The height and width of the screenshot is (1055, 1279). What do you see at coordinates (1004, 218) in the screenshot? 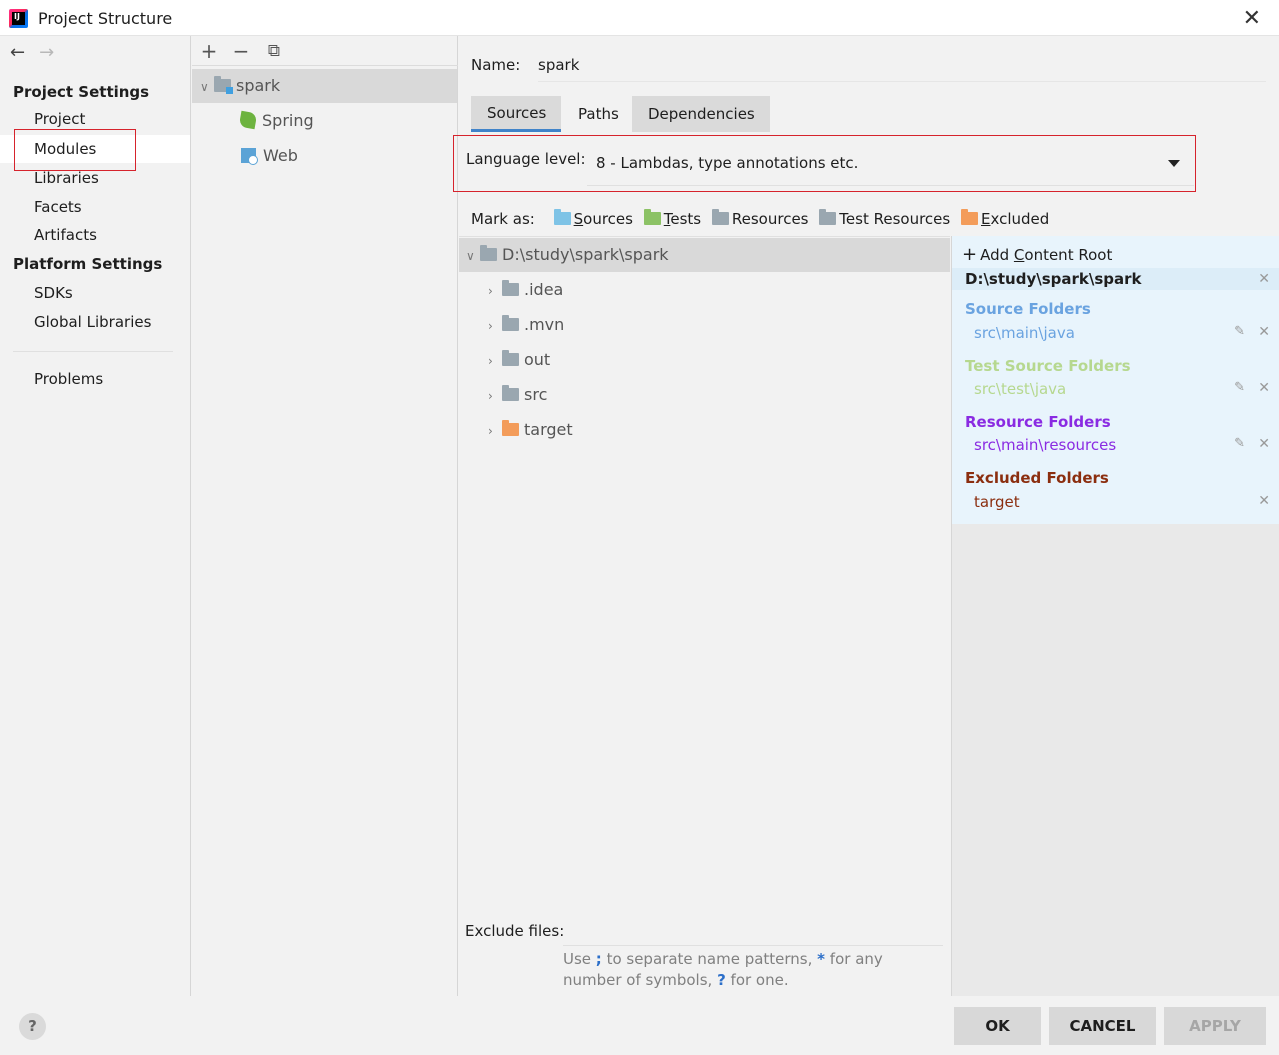
I see `mark-excluded-button: Excluded` at bounding box center [1004, 218].